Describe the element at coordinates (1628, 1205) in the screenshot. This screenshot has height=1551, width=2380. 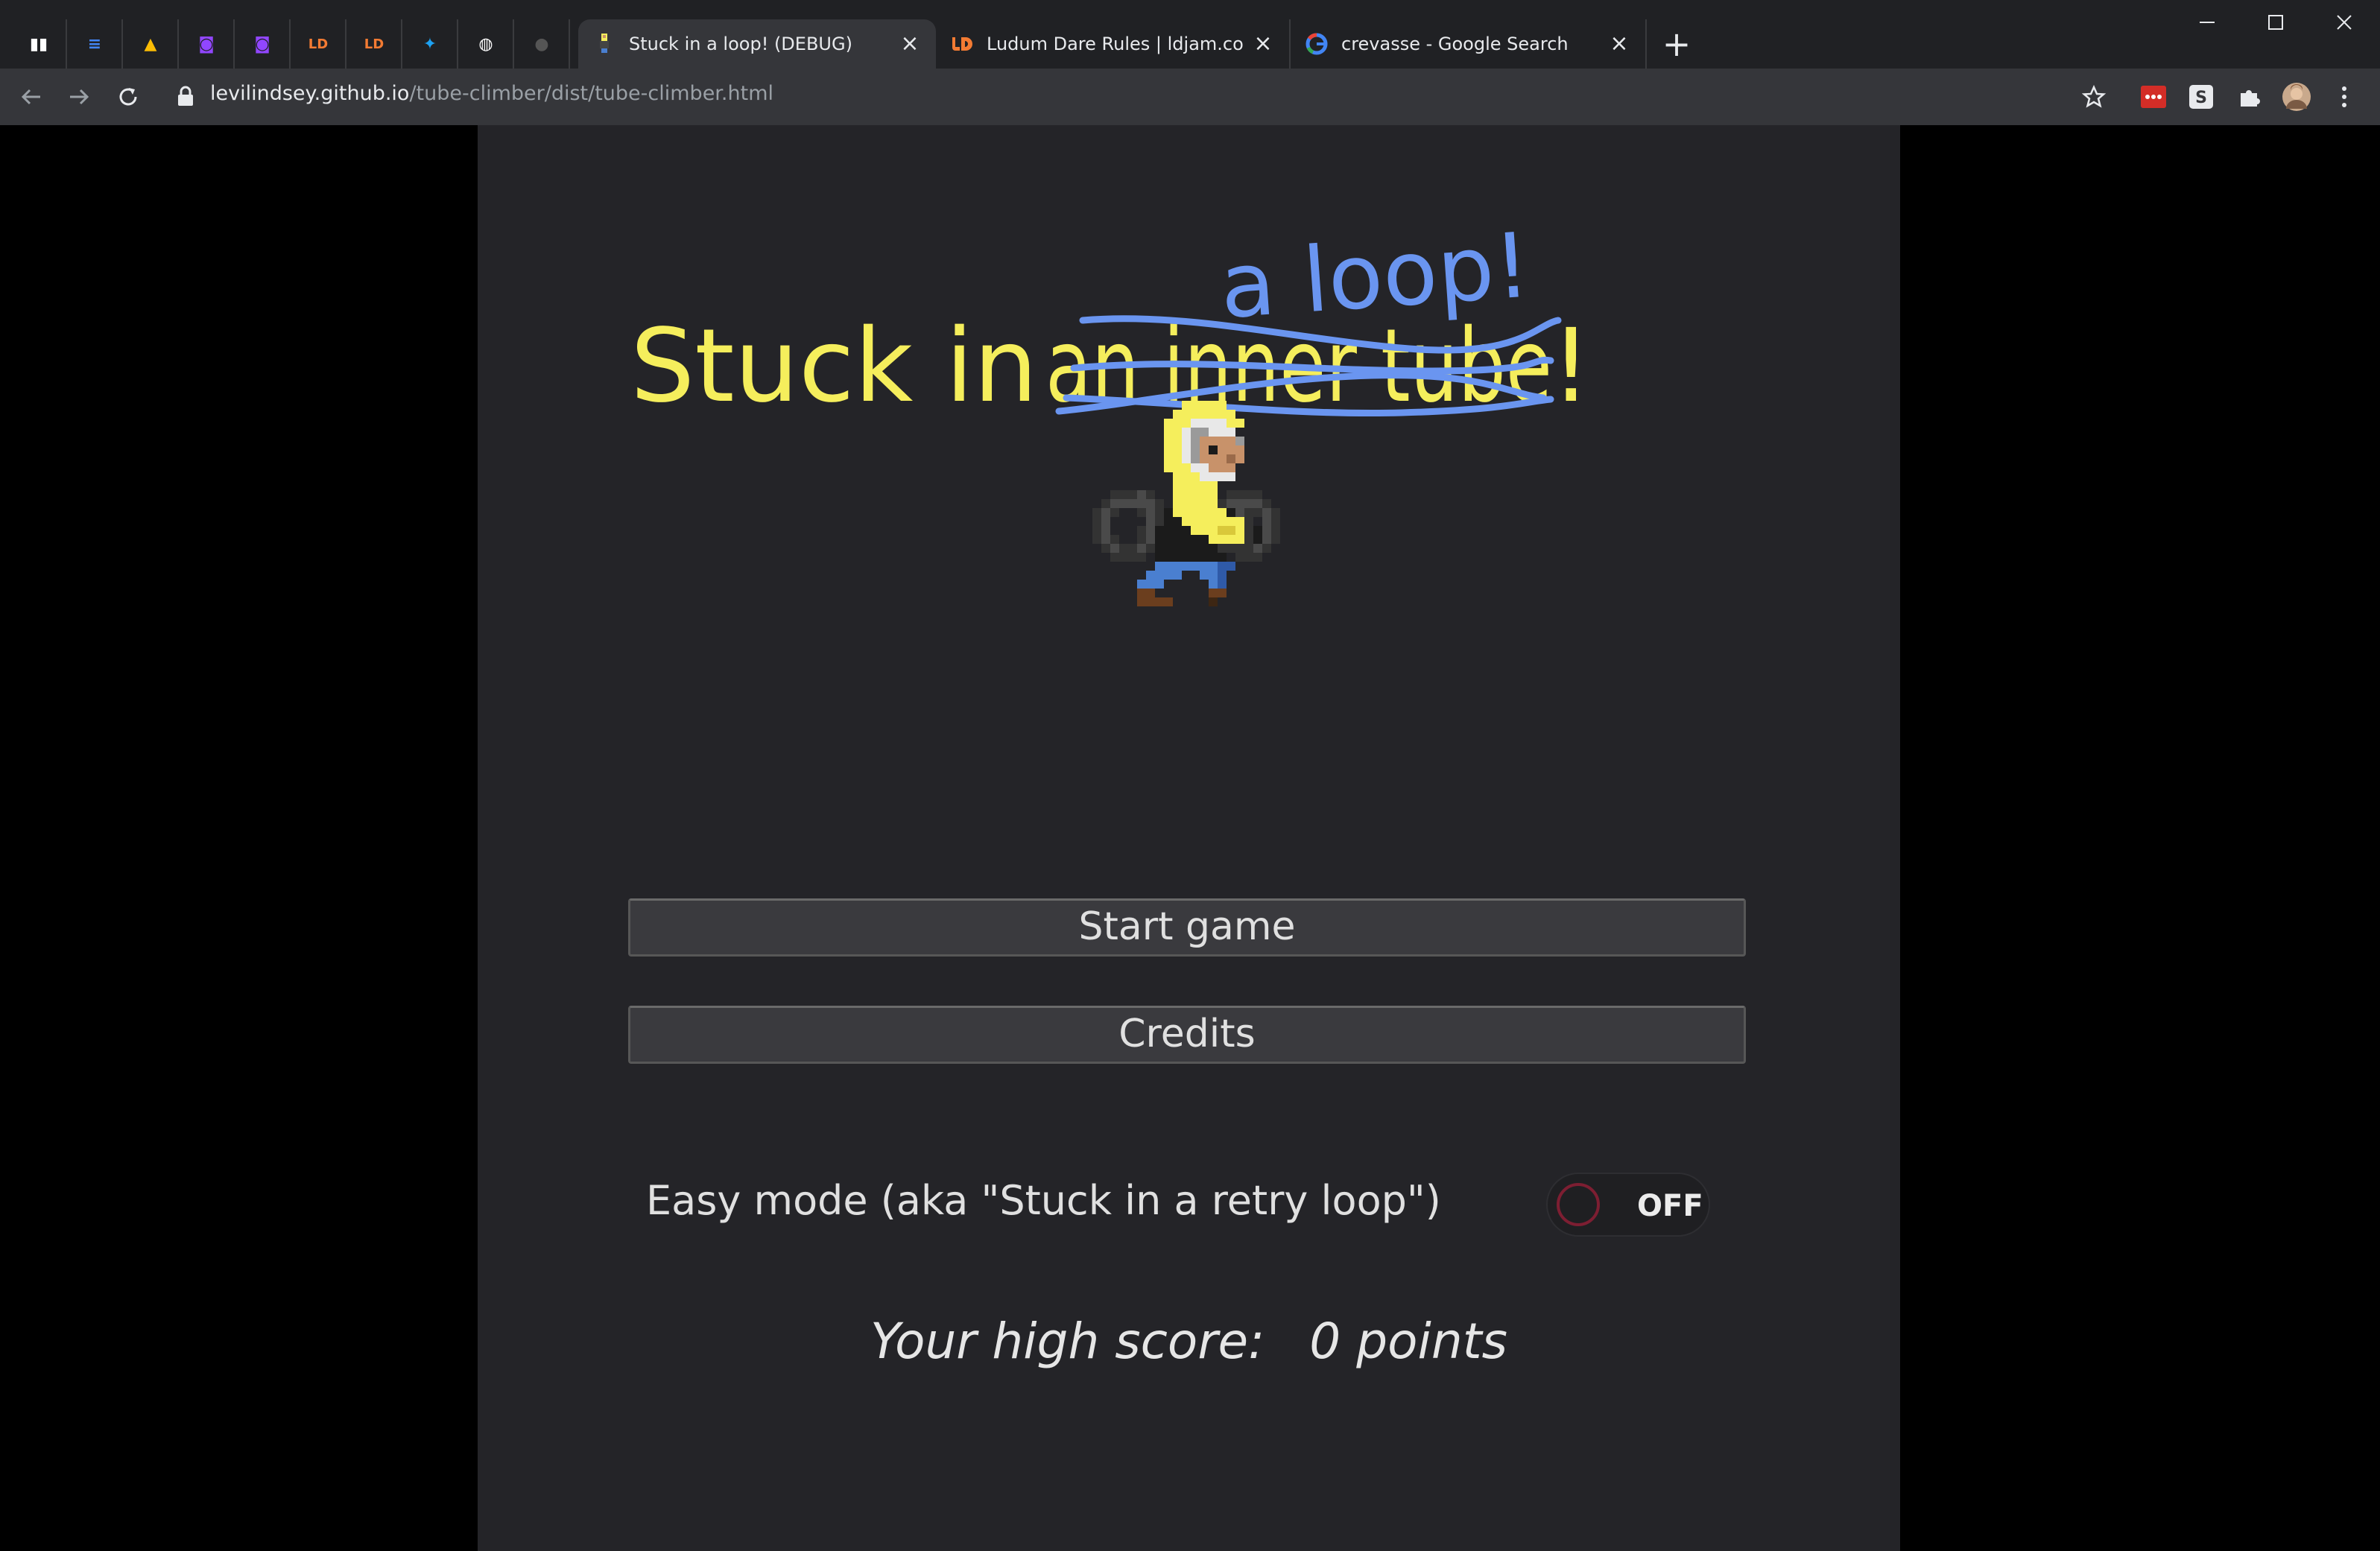
I see `easy-mode-toggle: OFF` at that location.